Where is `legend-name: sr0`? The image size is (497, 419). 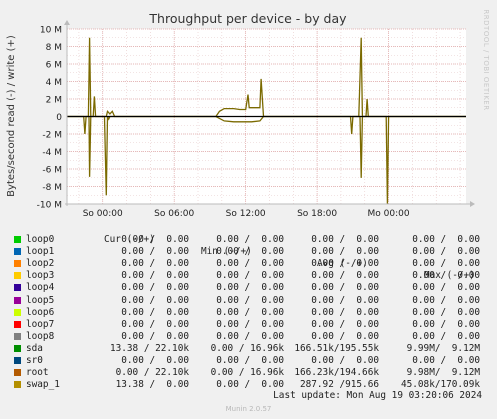 legend-name: sr0 is located at coordinates (34, 361).